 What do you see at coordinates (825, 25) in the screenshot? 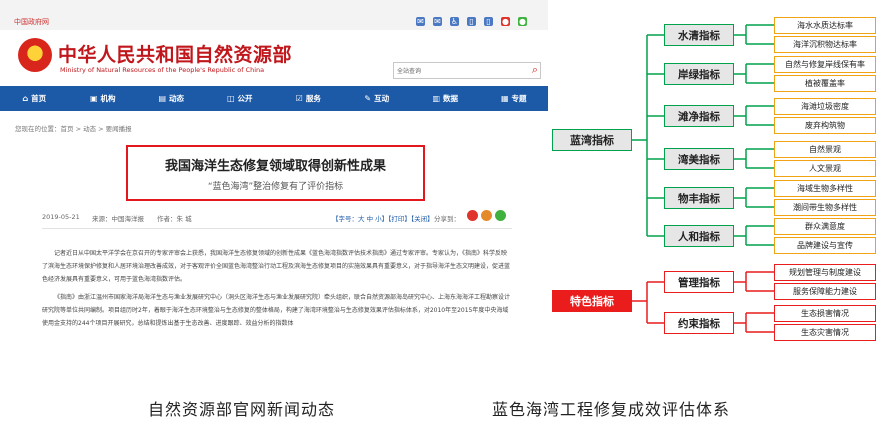
I see `mindmap-indicator: 海水水质达标率` at bounding box center [825, 25].